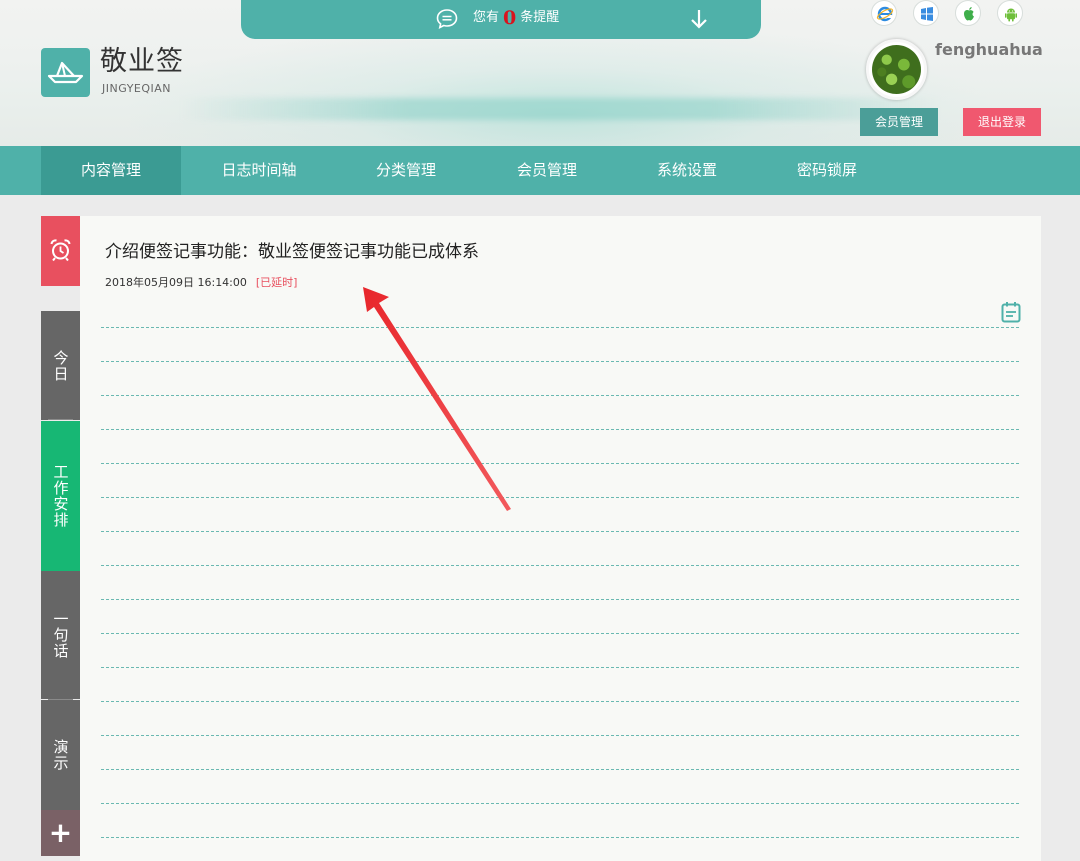 The height and width of the screenshot is (861, 1080). I want to click on main-nav: 内容管理 日志时间轴 分类管理 会员管理 系统设置 密码锁屏, so click(540, 170).